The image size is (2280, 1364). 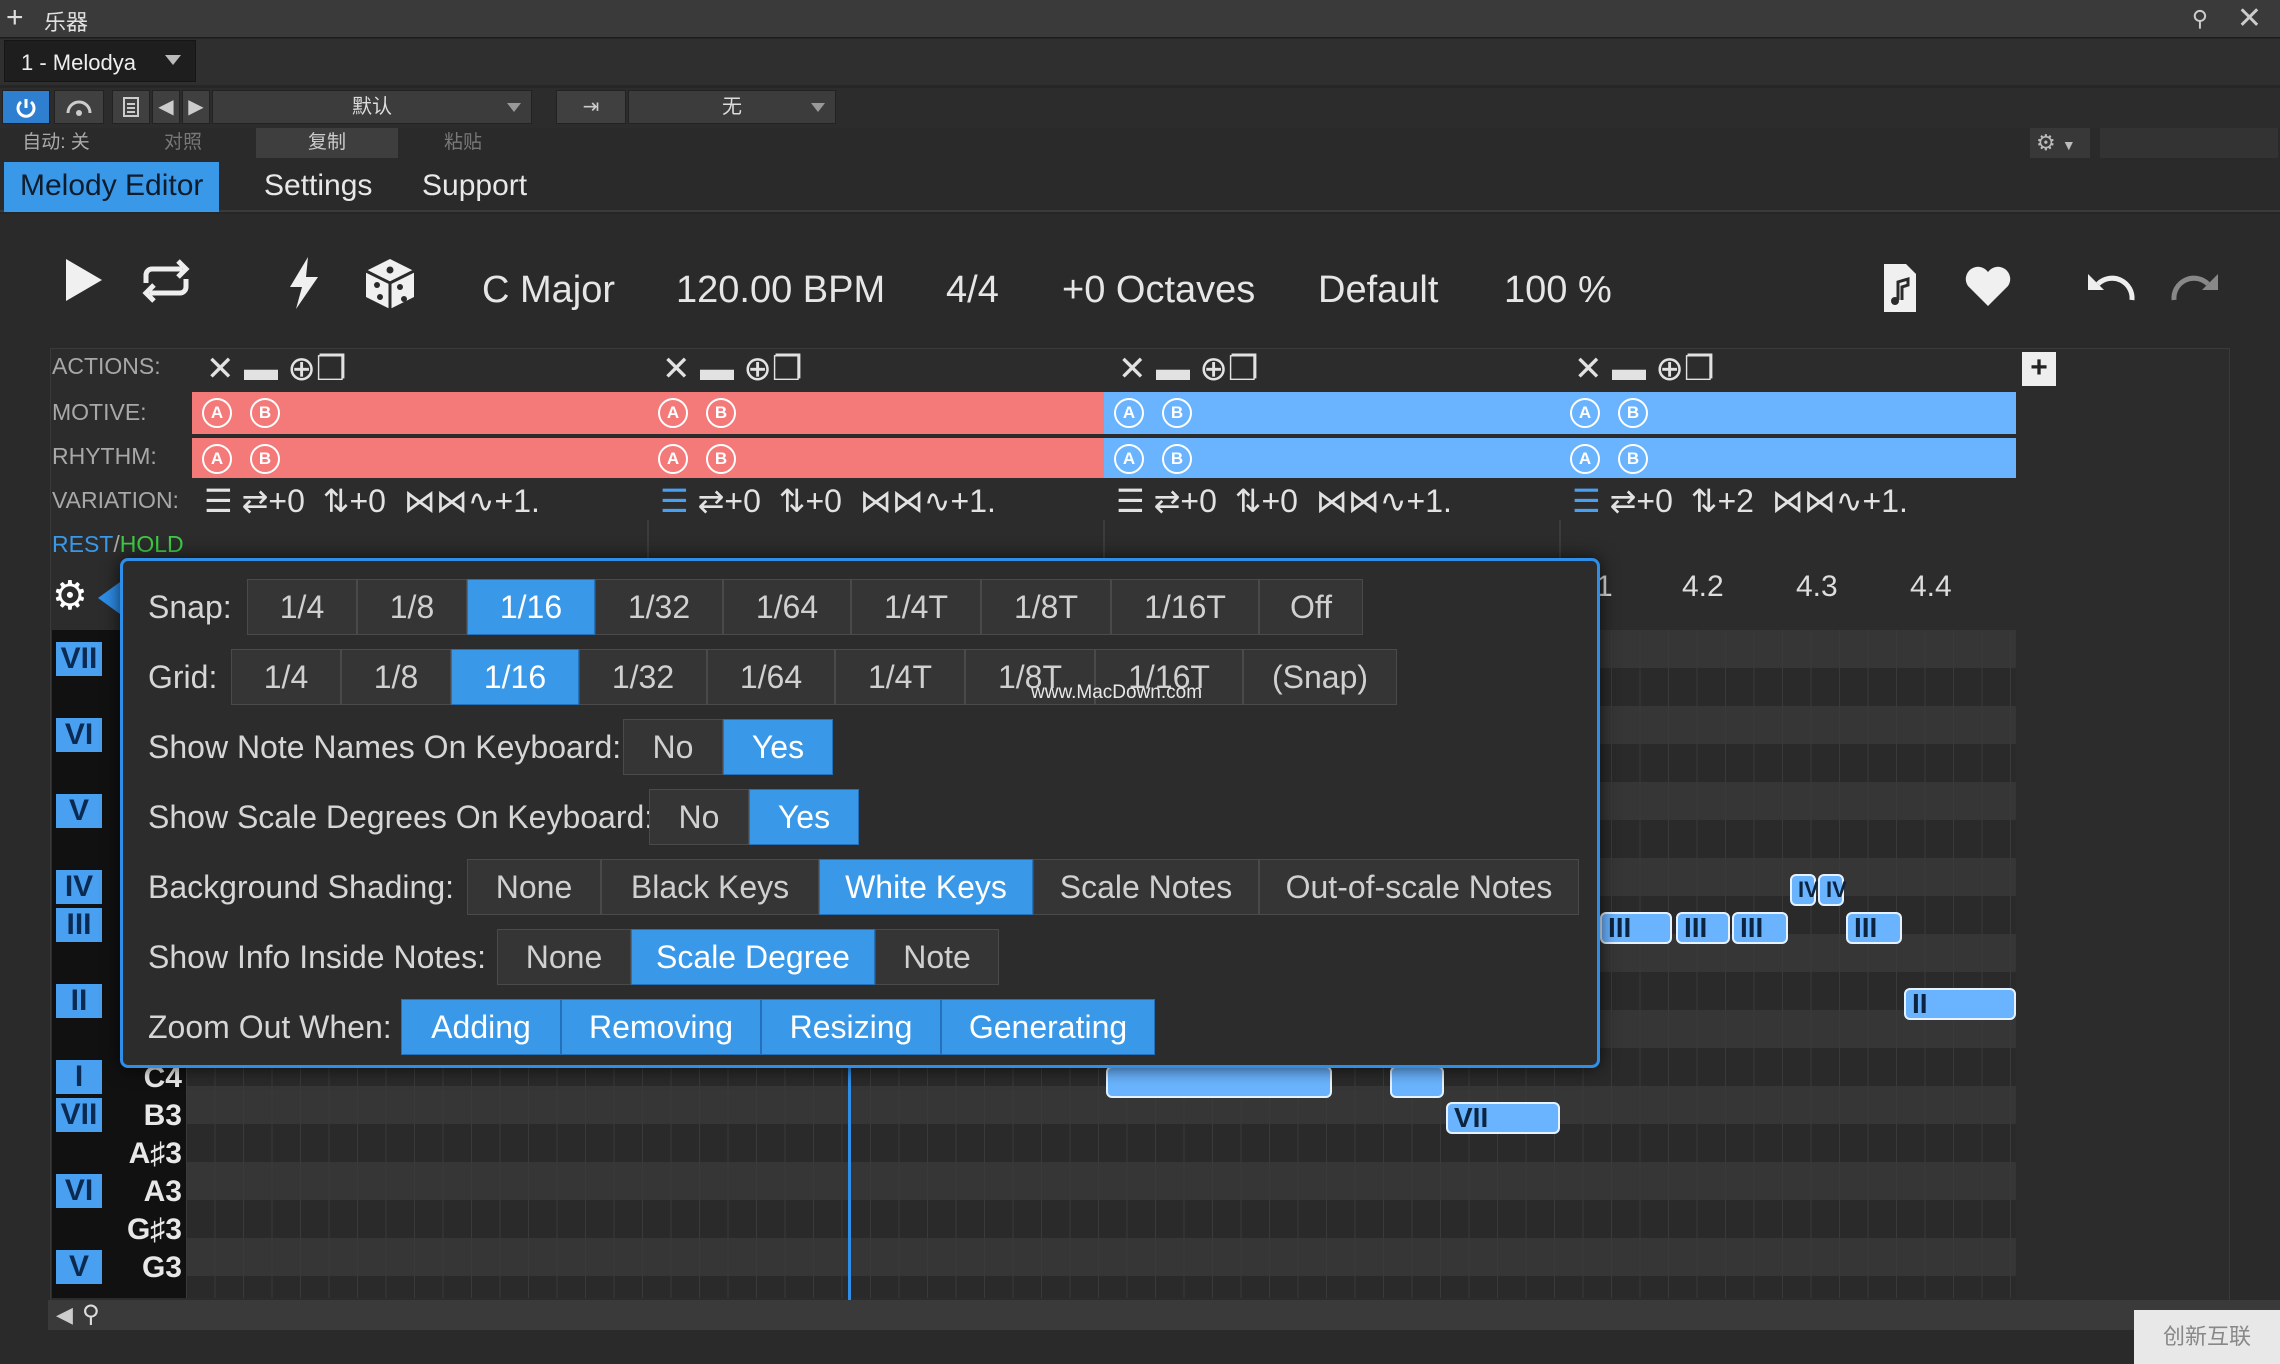 What do you see at coordinates (1378, 290) in the screenshot?
I see `preset-label: Default` at bounding box center [1378, 290].